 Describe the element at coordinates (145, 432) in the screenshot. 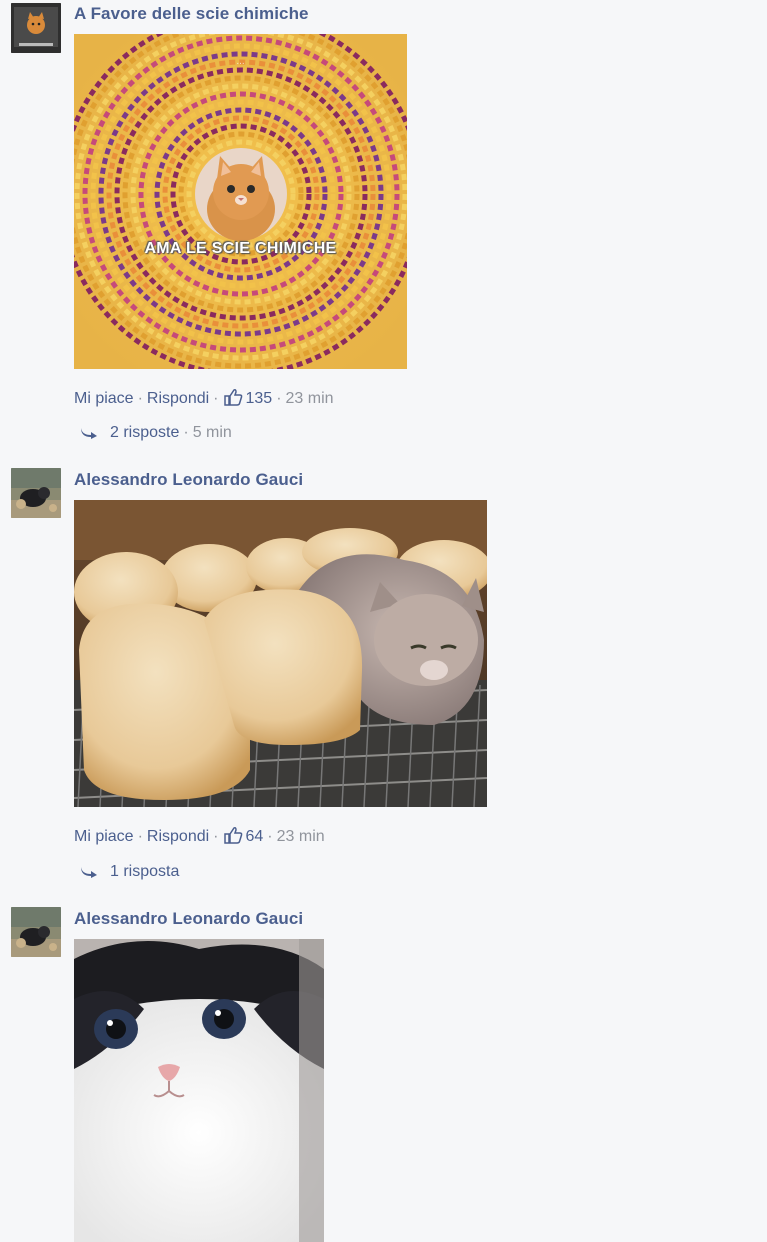

I see `replies-count: 2 risposte` at that location.